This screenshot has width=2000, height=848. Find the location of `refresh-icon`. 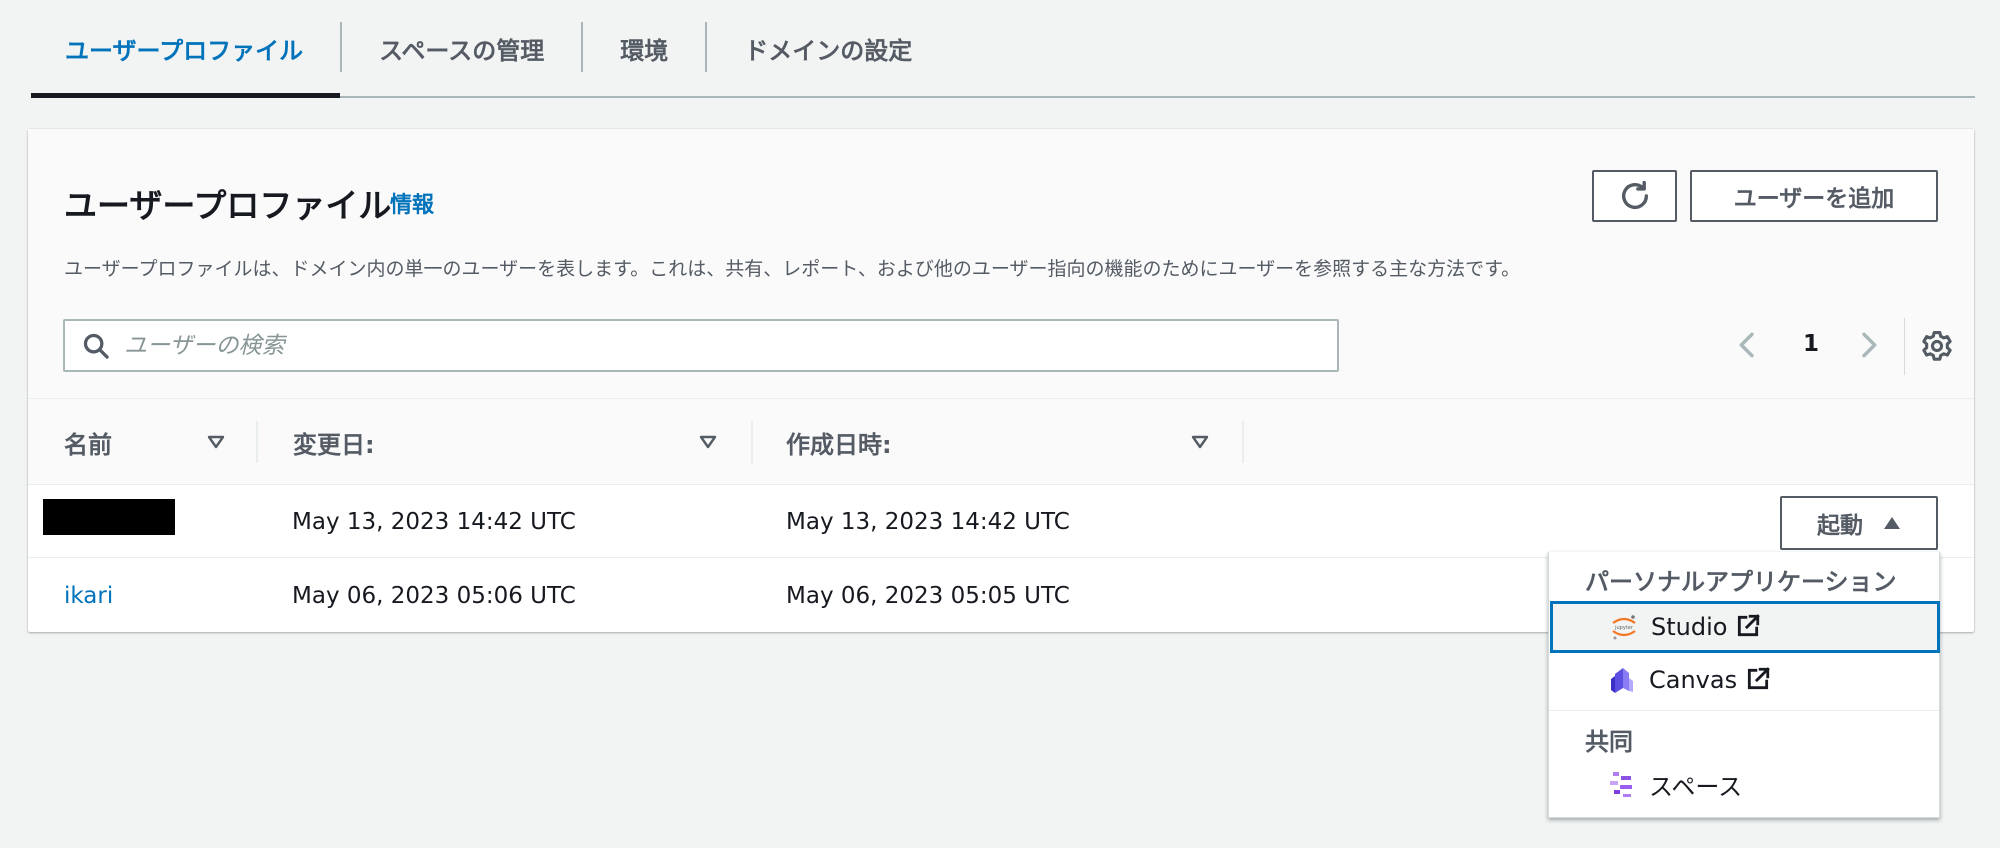

refresh-icon is located at coordinates (1634, 194).